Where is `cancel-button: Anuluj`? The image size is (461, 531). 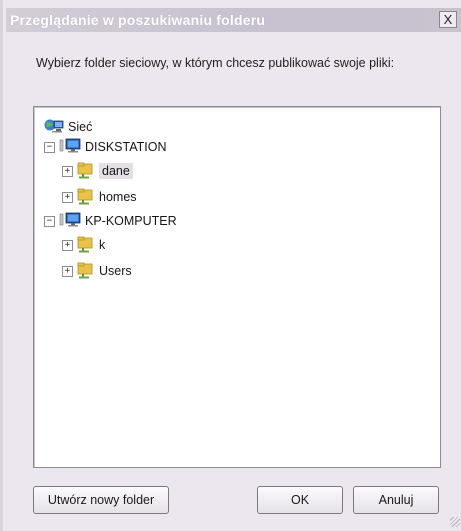 cancel-button: Anuluj is located at coordinates (396, 500).